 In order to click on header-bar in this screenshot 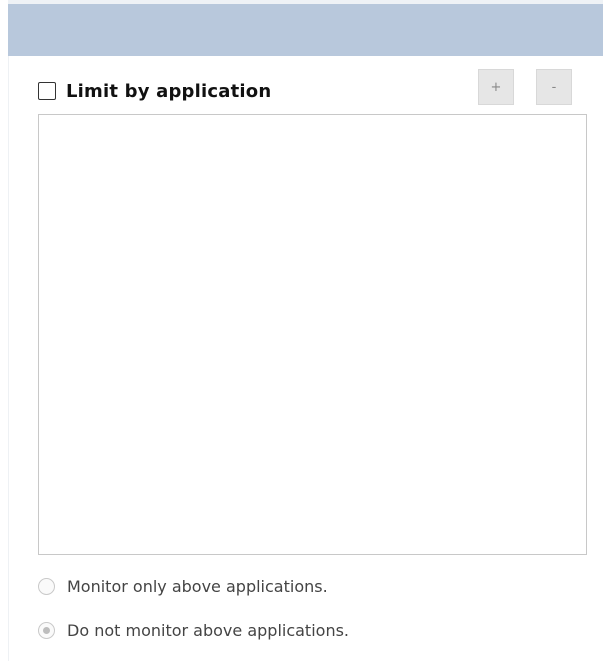, I will do `click(305, 28)`.